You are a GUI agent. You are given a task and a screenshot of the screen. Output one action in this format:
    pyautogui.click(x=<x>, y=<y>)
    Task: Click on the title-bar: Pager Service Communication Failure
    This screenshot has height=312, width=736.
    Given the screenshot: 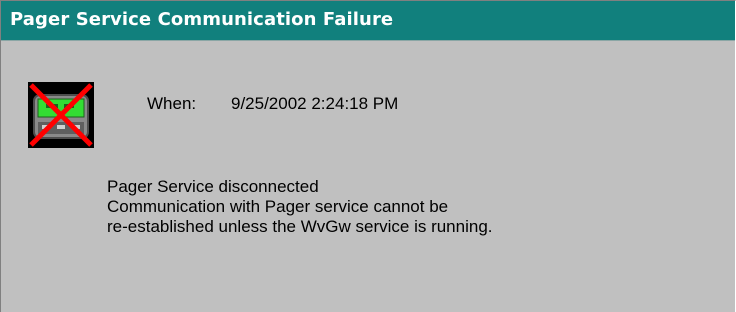 What is the action you would take?
    pyautogui.click(x=368, y=21)
    